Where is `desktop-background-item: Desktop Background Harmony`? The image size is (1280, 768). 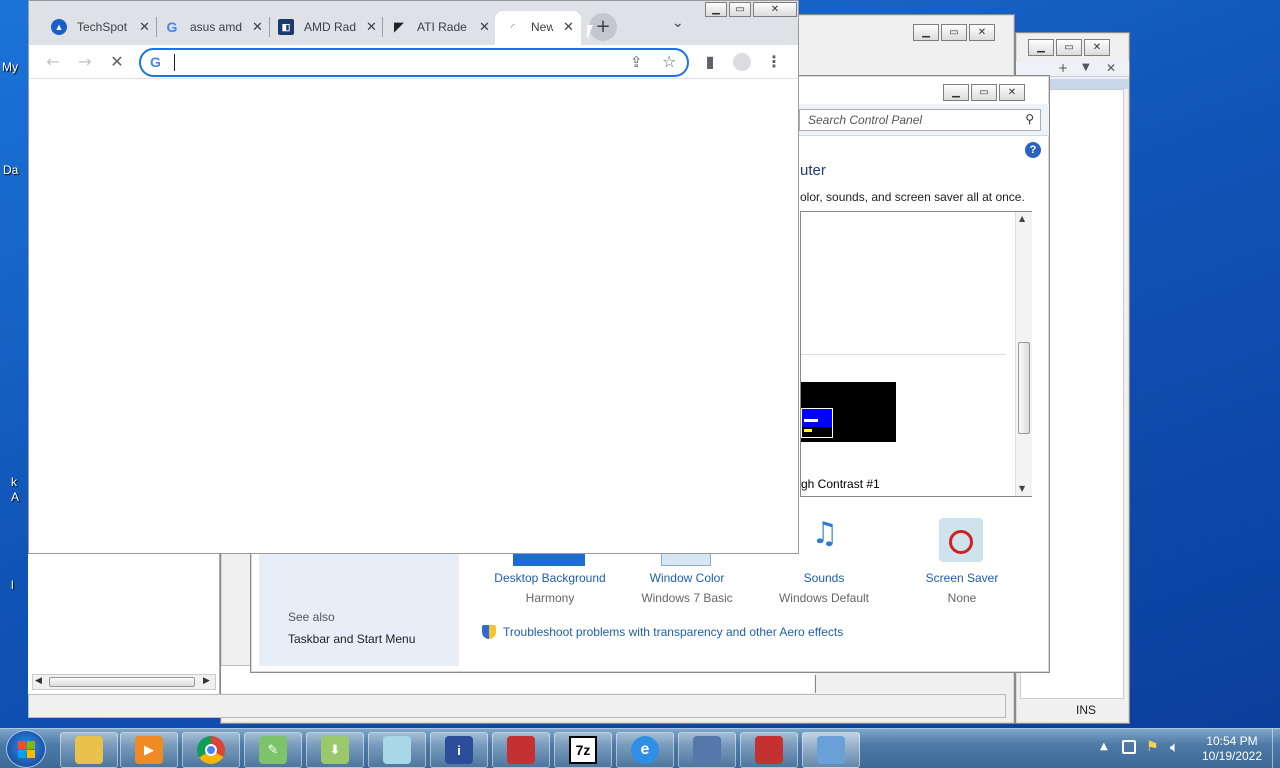
desktop-background-item: Desktop Background Harmony is located at coordinates (550, 588).